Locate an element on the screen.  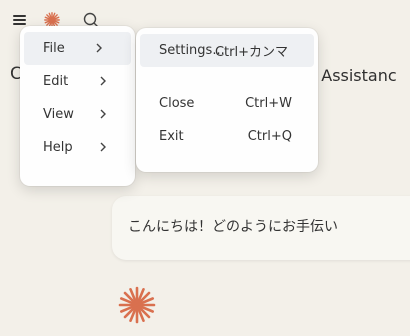
menu-item-file: File is located at coordinates (77, 48).